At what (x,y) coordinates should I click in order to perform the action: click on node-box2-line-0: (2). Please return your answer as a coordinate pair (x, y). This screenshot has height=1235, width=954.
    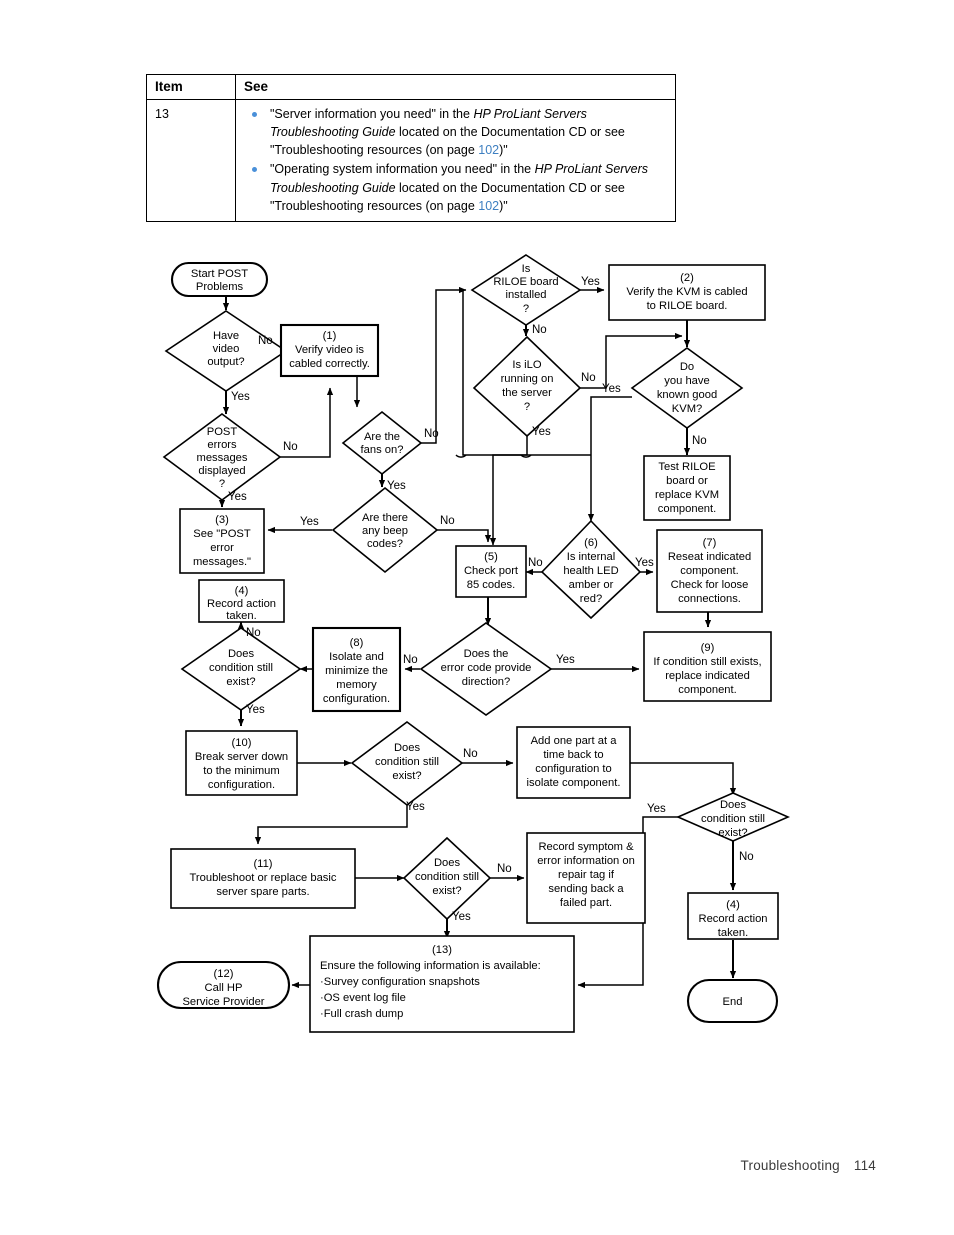
    Looking at the image, I should click on (687, 278).